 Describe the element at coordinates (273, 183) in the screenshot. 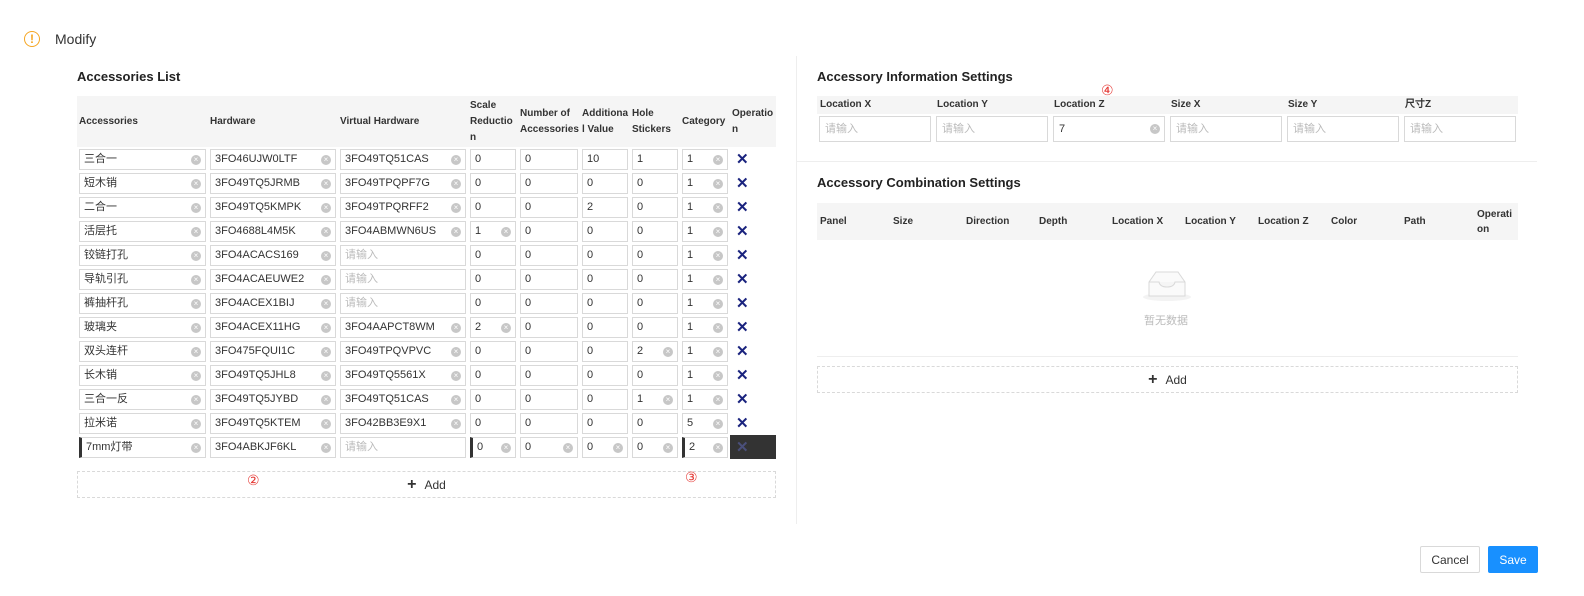

I see `cell-input: 3FO49TQ5JRMB ×` at that location.